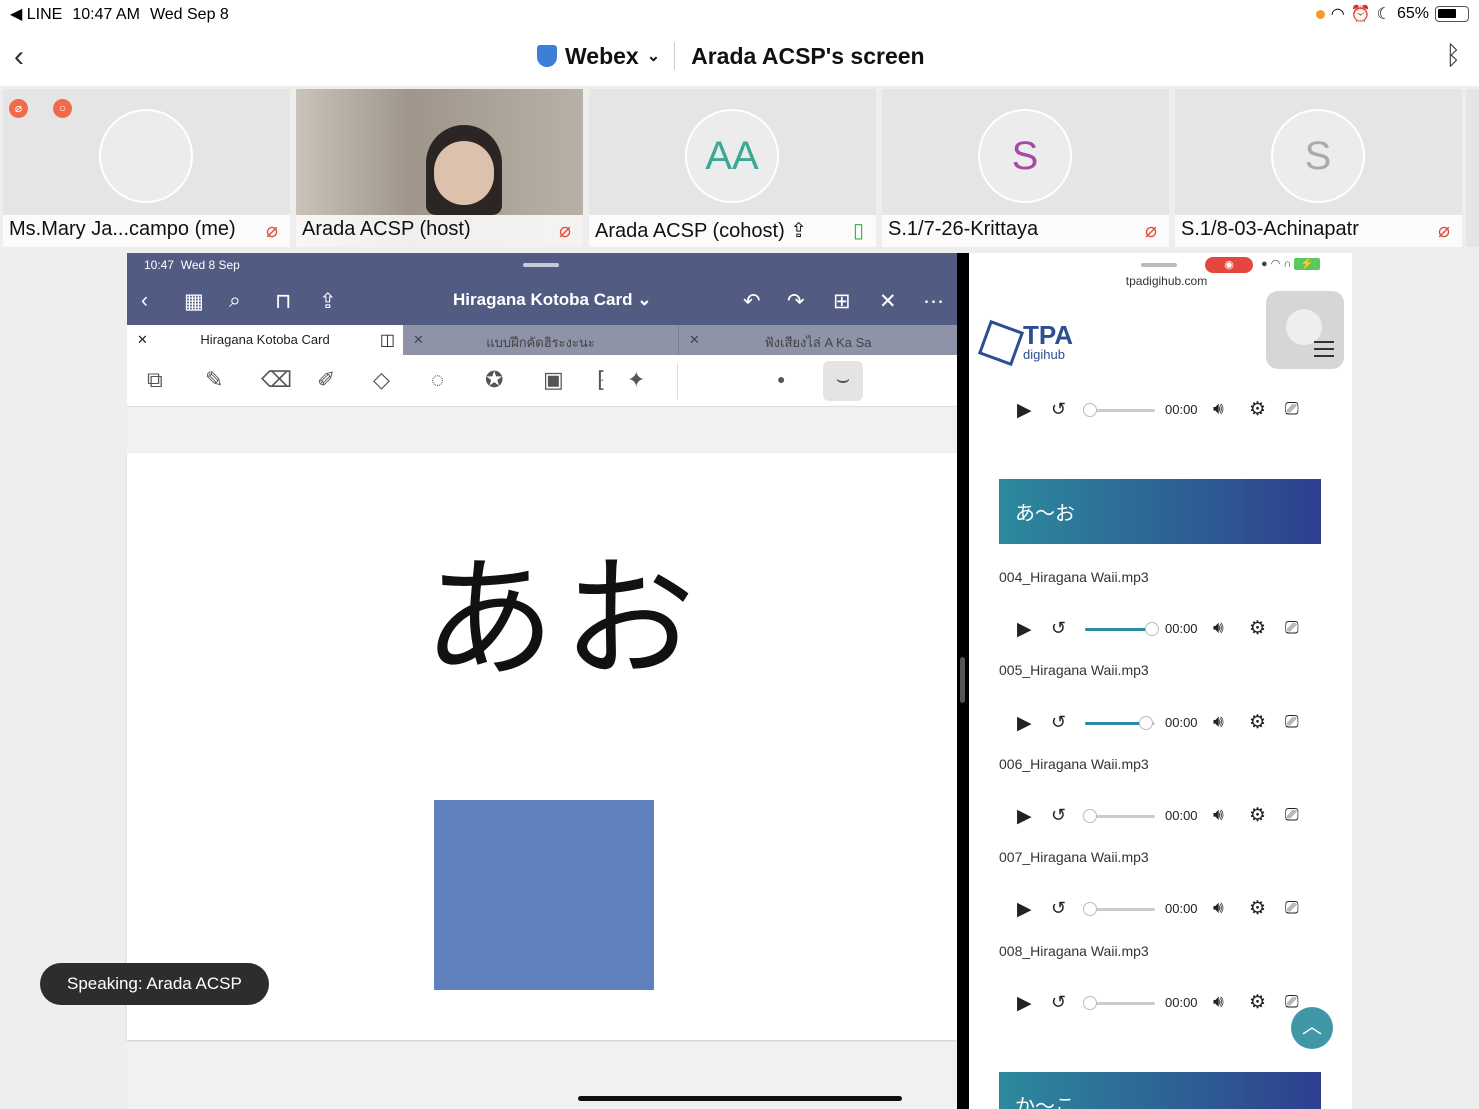 The width and height of the screenshot is (1479, 1109). Describe the element at coordinates (601, 380) in the screenshot. I see `text-icon: ⁅` at that location.